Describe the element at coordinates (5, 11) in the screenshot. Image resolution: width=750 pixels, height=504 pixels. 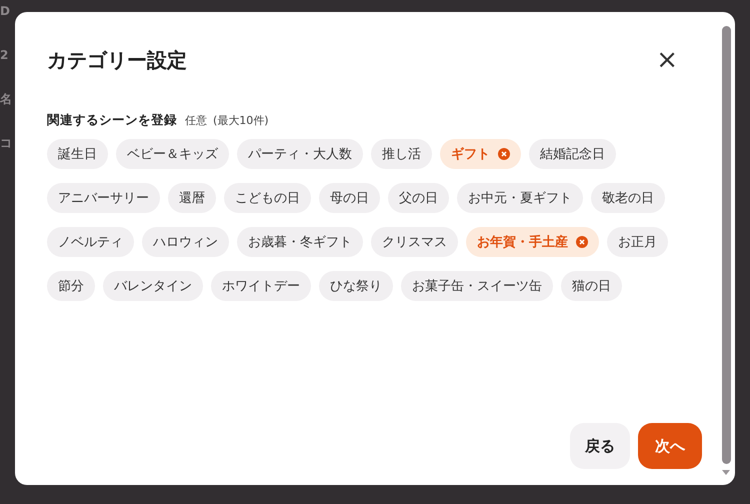
I see `background-text: D` at that location.